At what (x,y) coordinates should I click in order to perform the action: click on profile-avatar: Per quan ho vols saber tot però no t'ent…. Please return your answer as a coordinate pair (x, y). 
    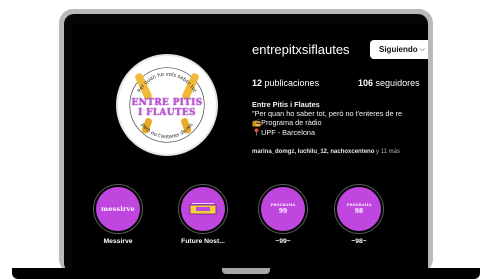
    Looking at the image, I should click on (167, 105).